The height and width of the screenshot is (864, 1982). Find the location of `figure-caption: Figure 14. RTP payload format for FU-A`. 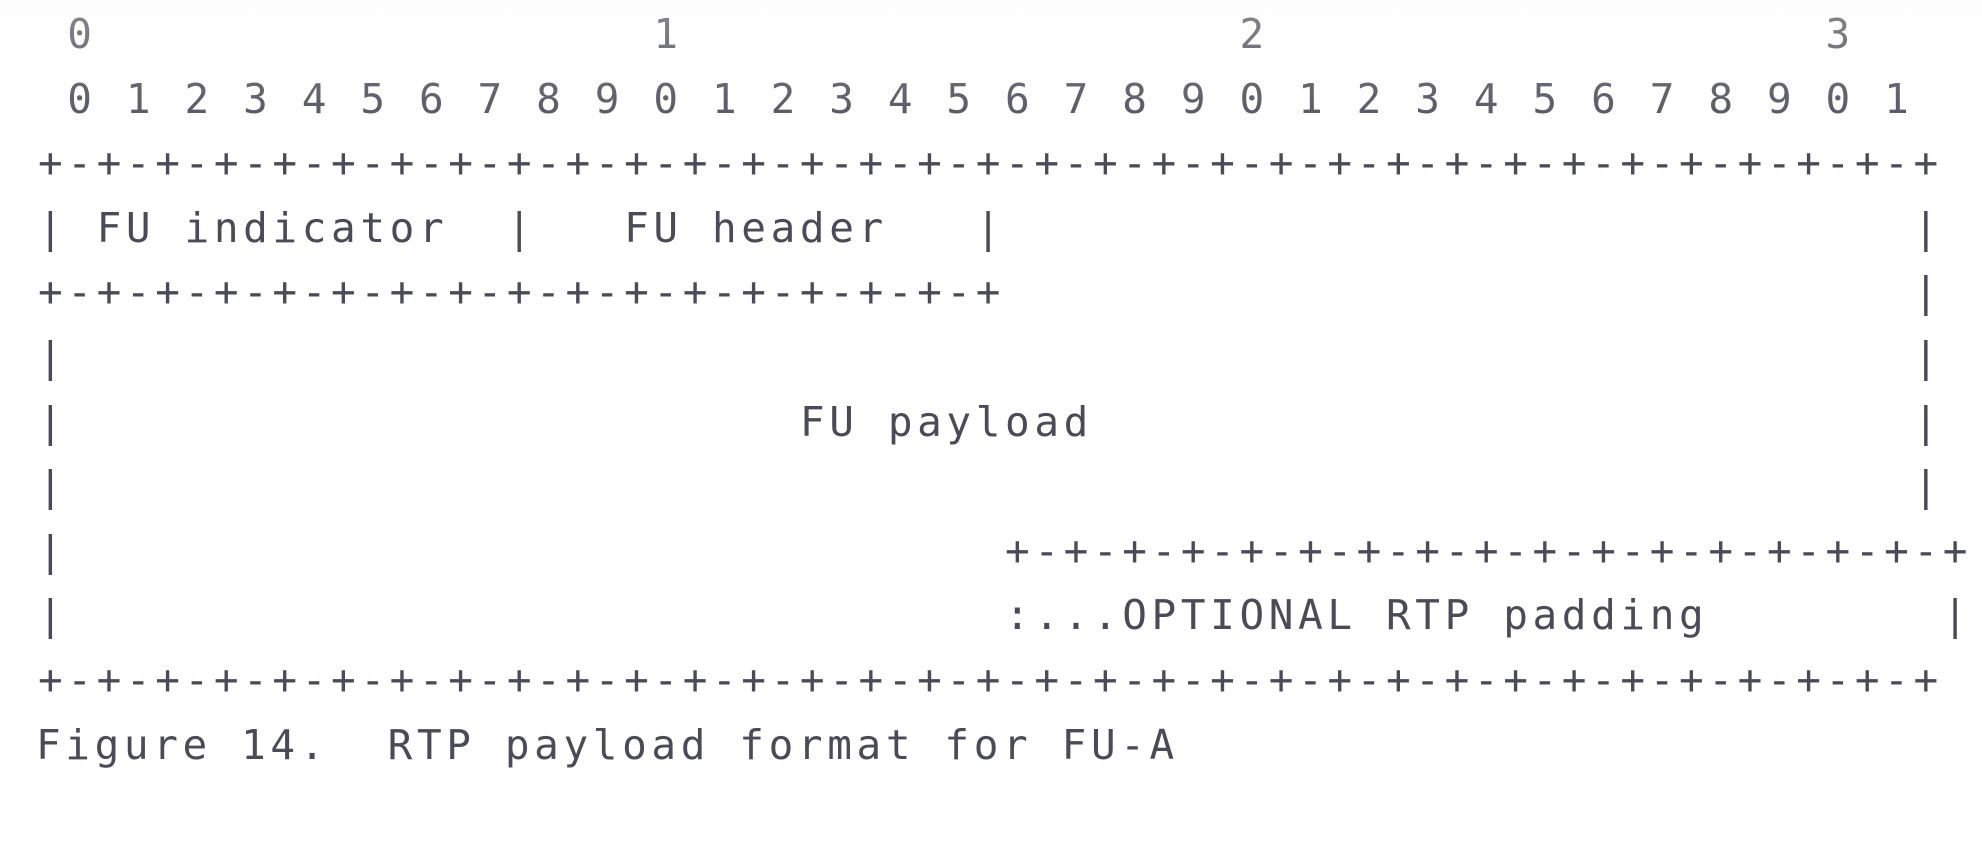

figure-caption: Figure 14. RTP payload format for FU-A is located at coordinates (607, 744).